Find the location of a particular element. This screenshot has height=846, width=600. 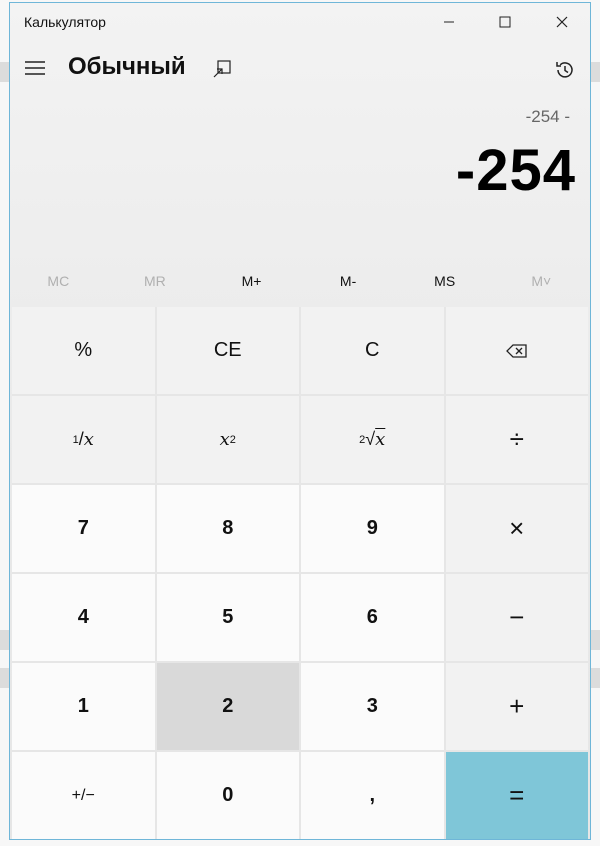

multiply-button: × is located at coordinates (516, 528).